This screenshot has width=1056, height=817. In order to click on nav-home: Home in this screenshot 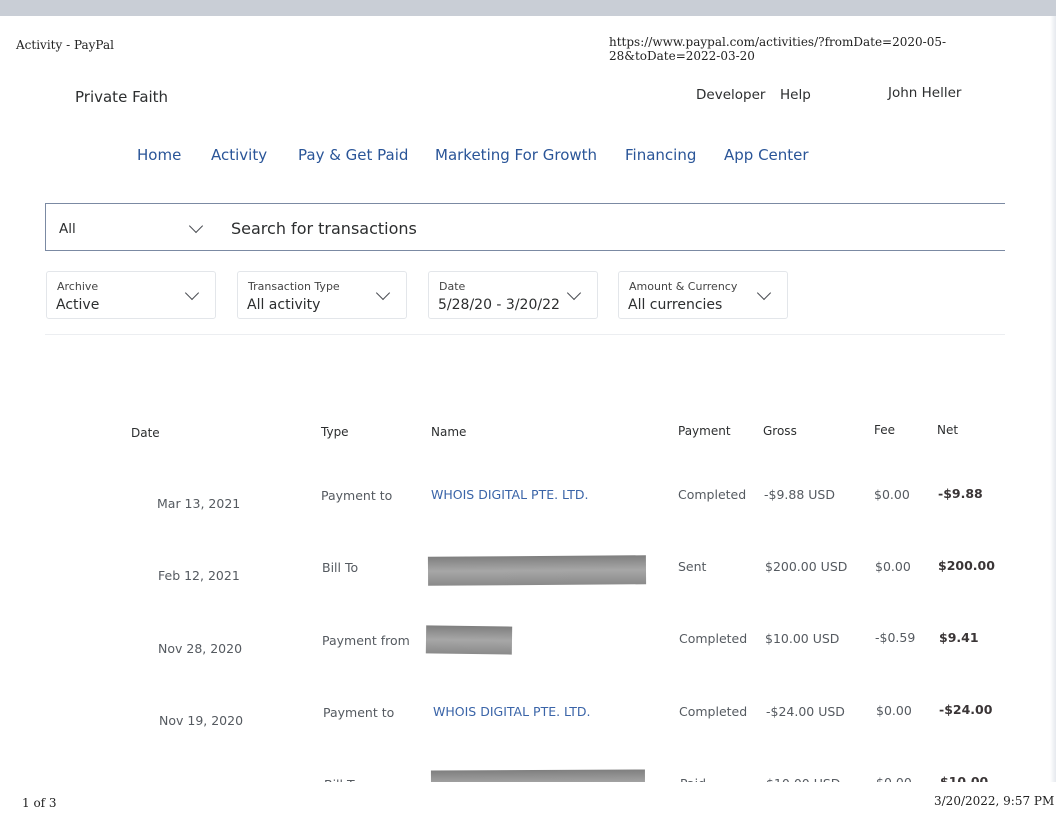, I will do `click(159, 155)`.